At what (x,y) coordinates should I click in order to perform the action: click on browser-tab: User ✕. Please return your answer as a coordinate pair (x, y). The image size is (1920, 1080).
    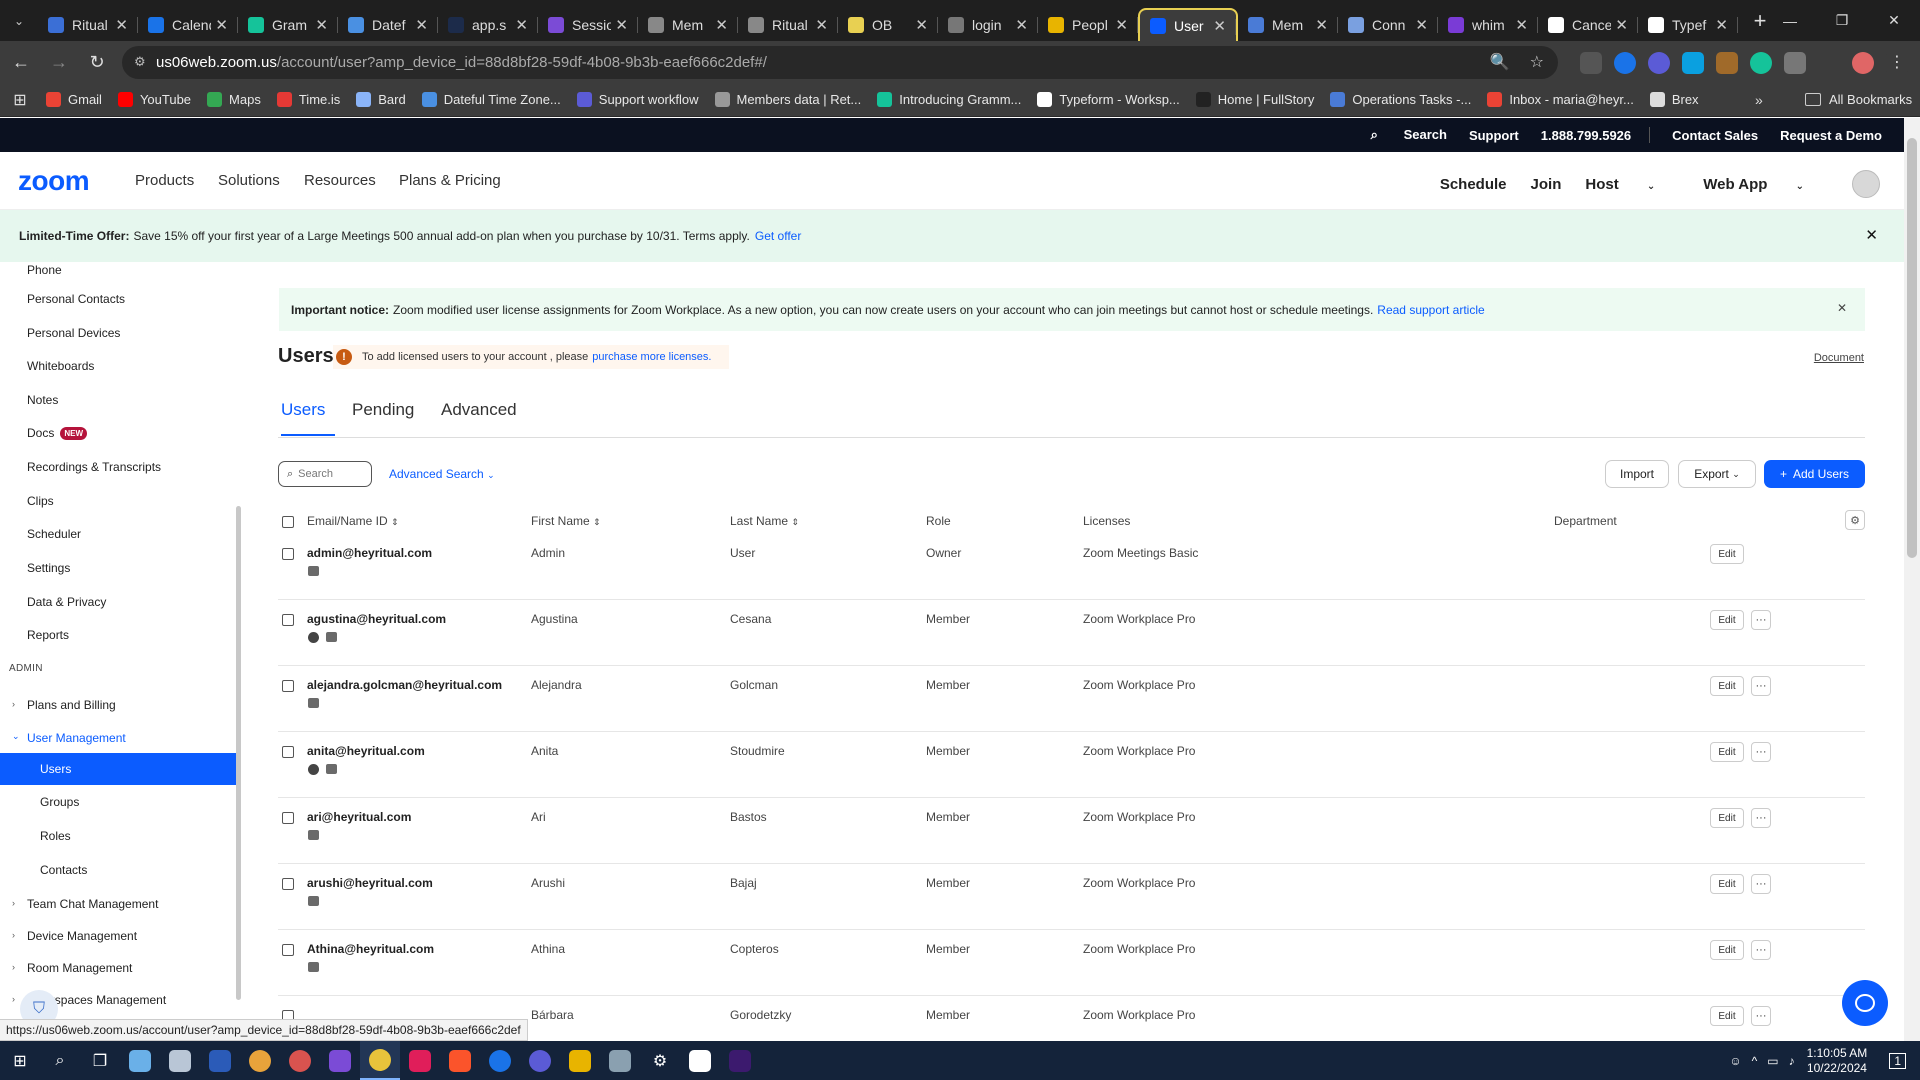
    Looking at the image, I should click on (1188, 24).